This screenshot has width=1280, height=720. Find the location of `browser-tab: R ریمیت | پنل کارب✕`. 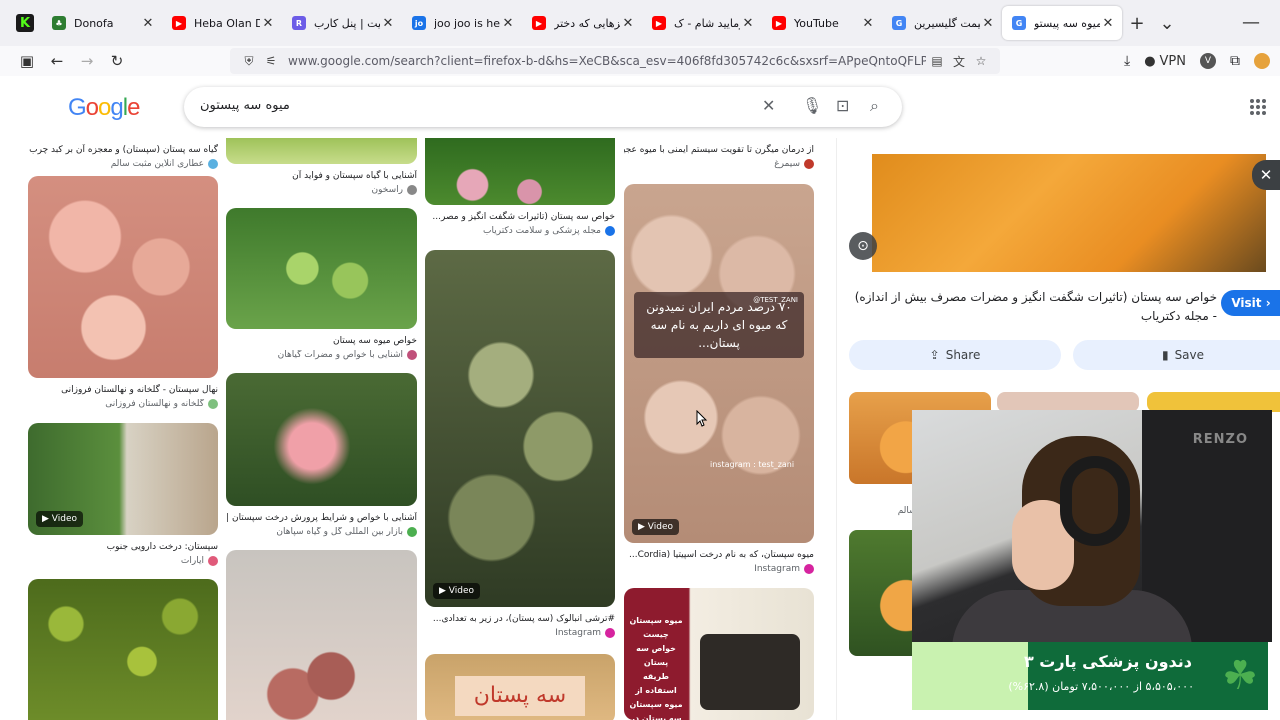

browser-tab: R ریمیت | پنل کارب✕ is located at coordinates (342, 23).